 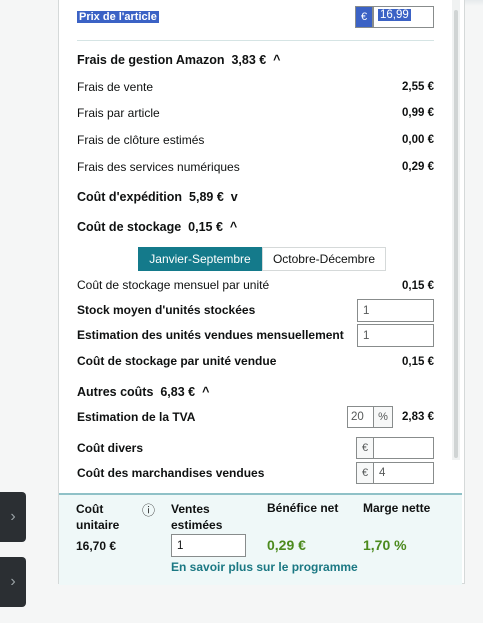 What do you see at coordinates (171, 473) in the screenshot?
I see `cogs-label: Coût des marchandises vendues` at bounding box center [171, 473].